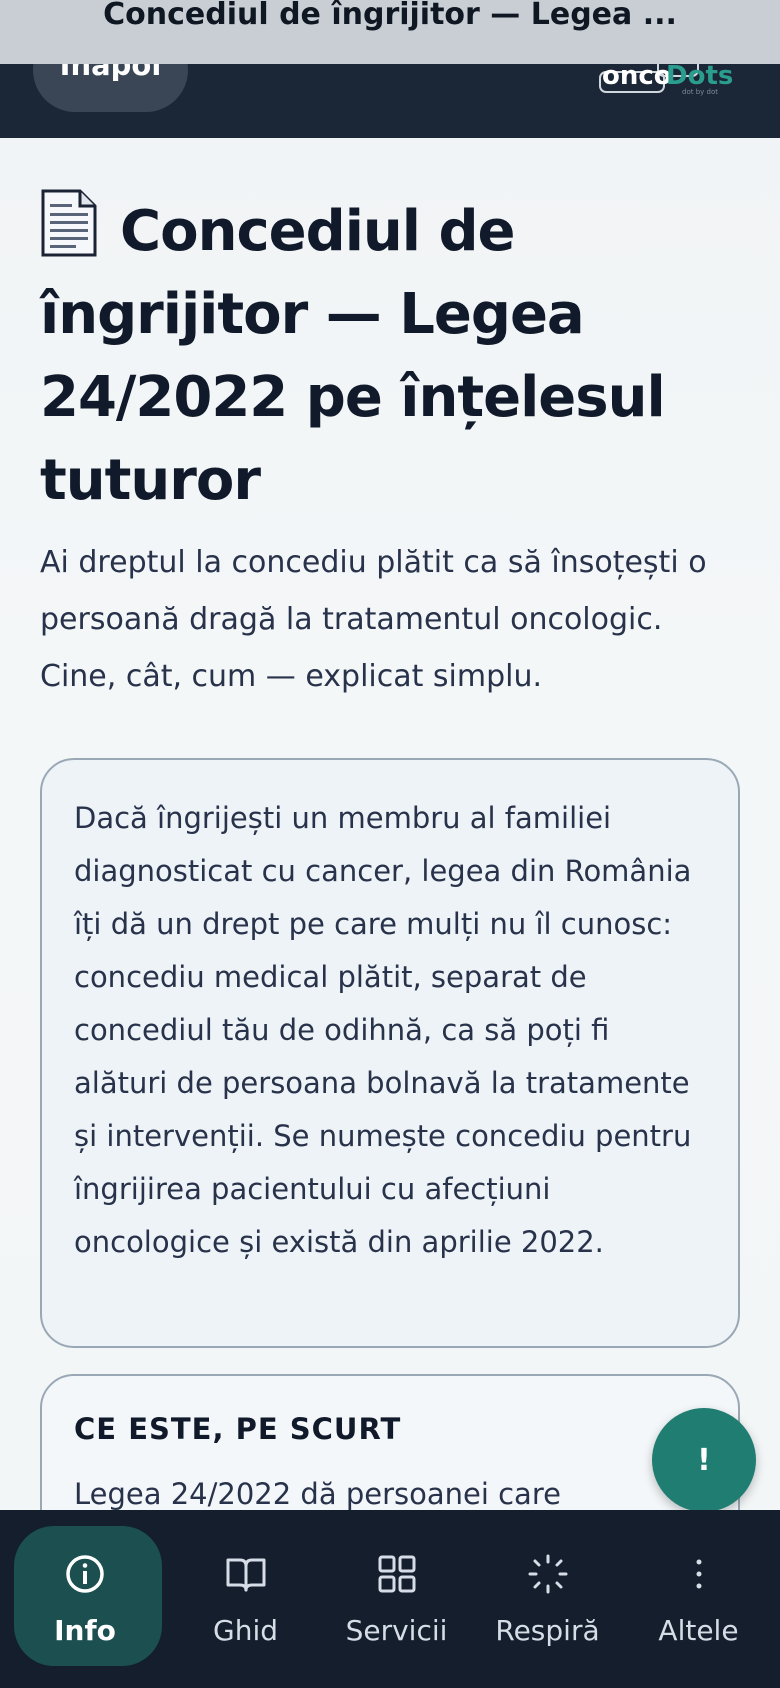 This screenshot has height=1688, width=780. I want to click on alert-icon: !, so click(704, 1460).